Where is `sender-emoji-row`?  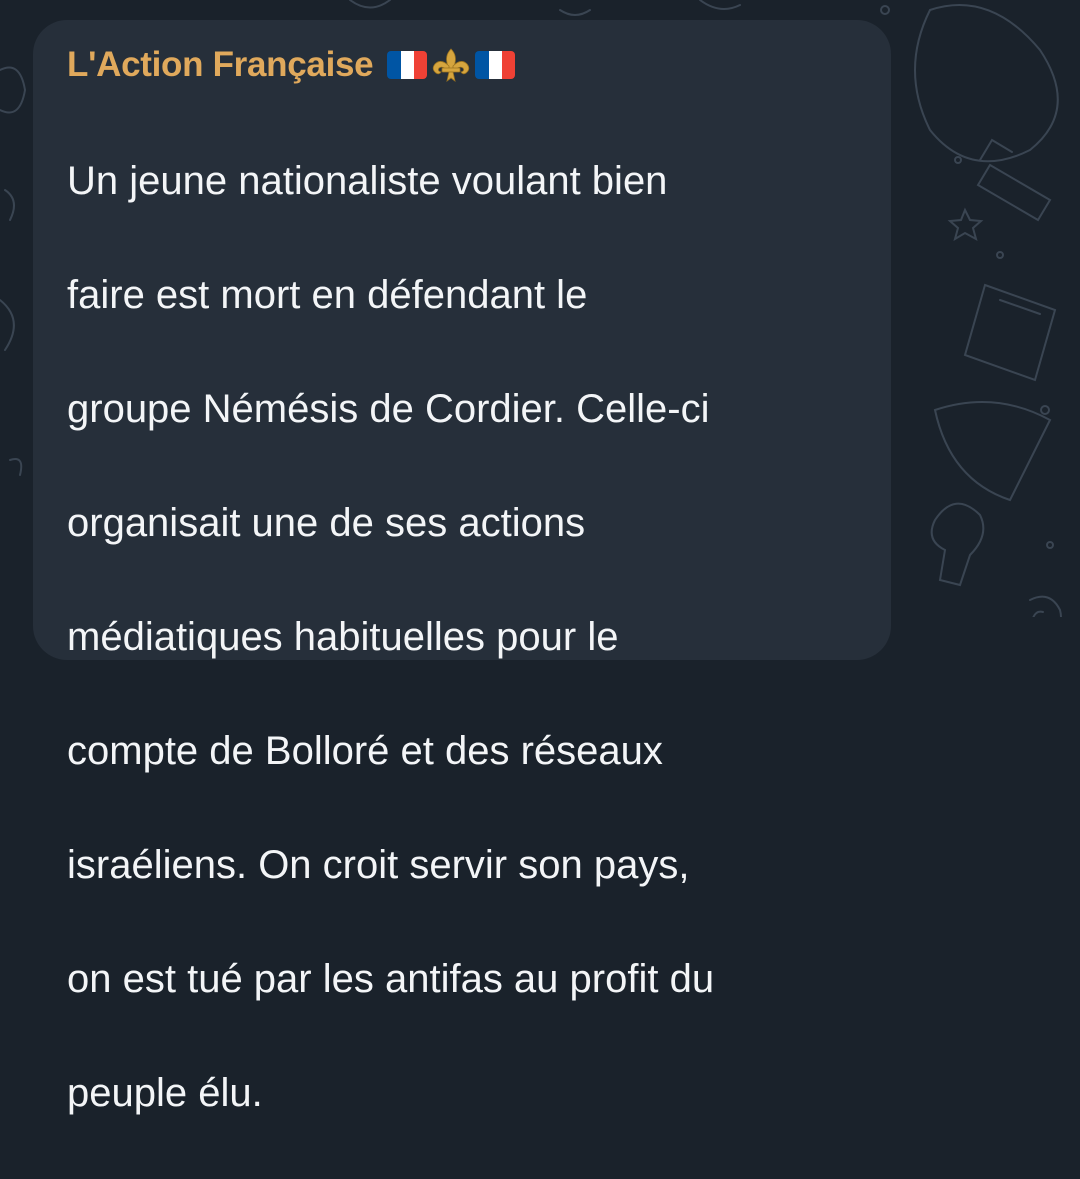
sender-emoji-row is located at coordinates (451, 65).